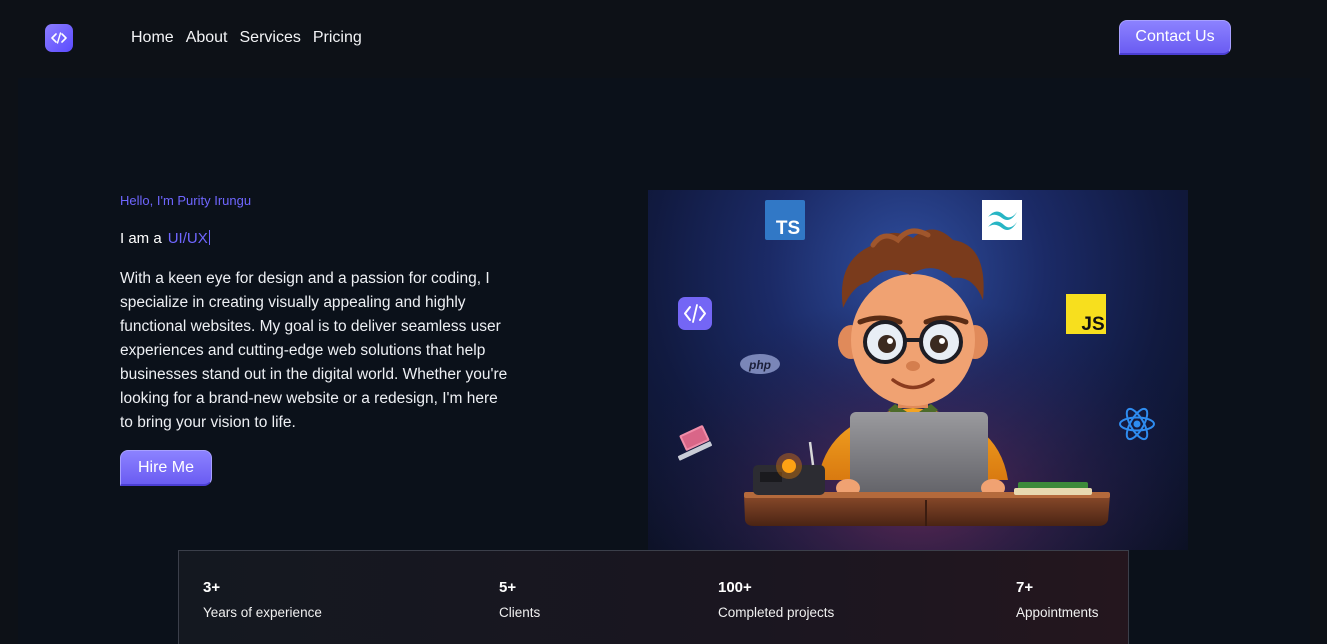 This screenshot has height=644, width=1327. What do you see at coordinates (519, 599) in the screenshot?
I see `stat-clients: 5+ Clients` at bounding box center [519, 599].